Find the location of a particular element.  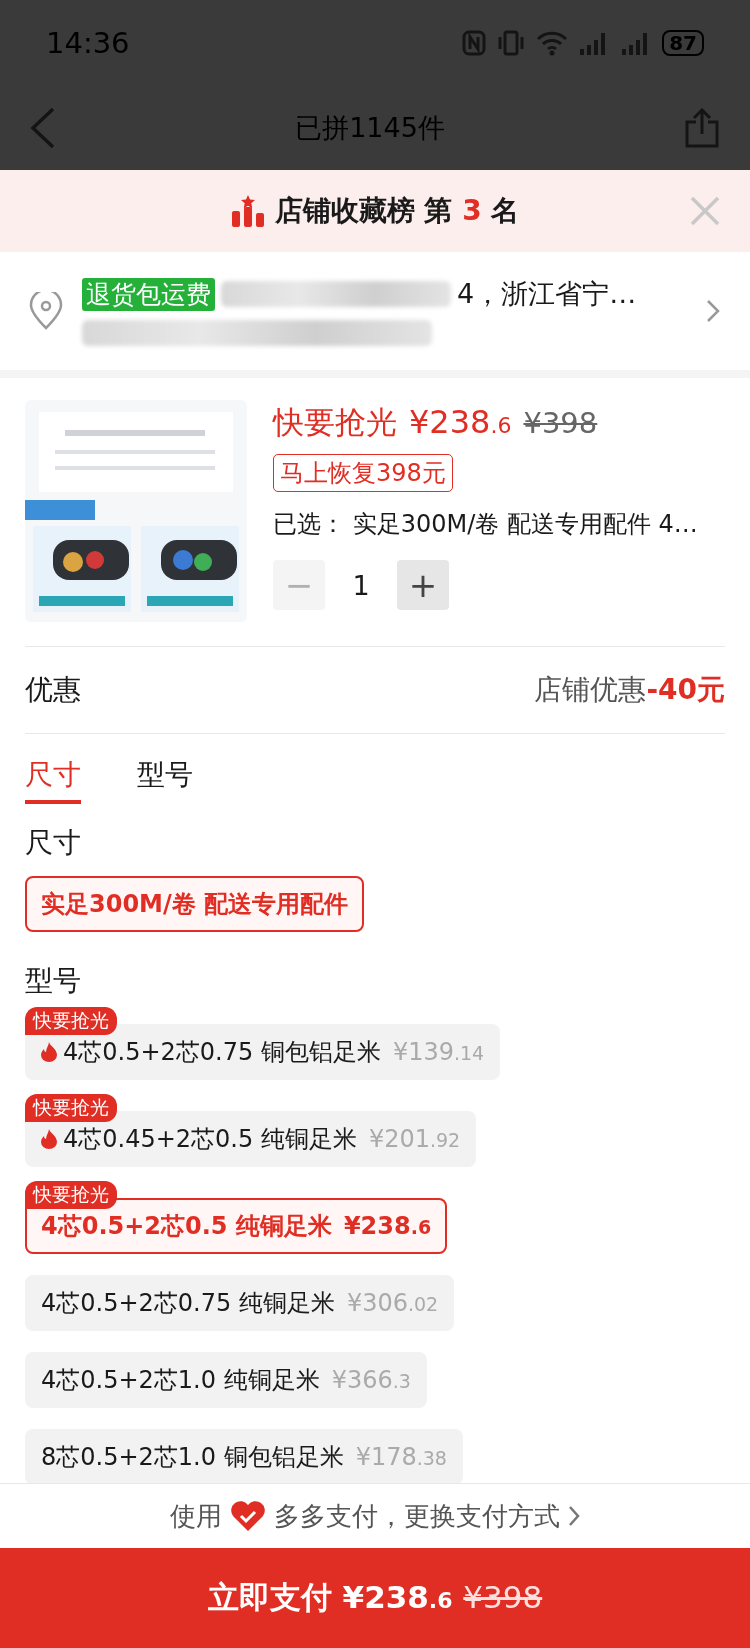

store-discount-text: 店铺优惠-40元 is located at coordinates (629, 690).